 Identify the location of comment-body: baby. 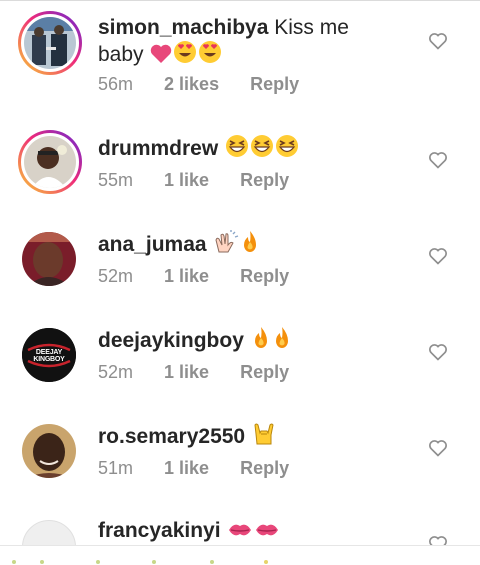
(121, 54).